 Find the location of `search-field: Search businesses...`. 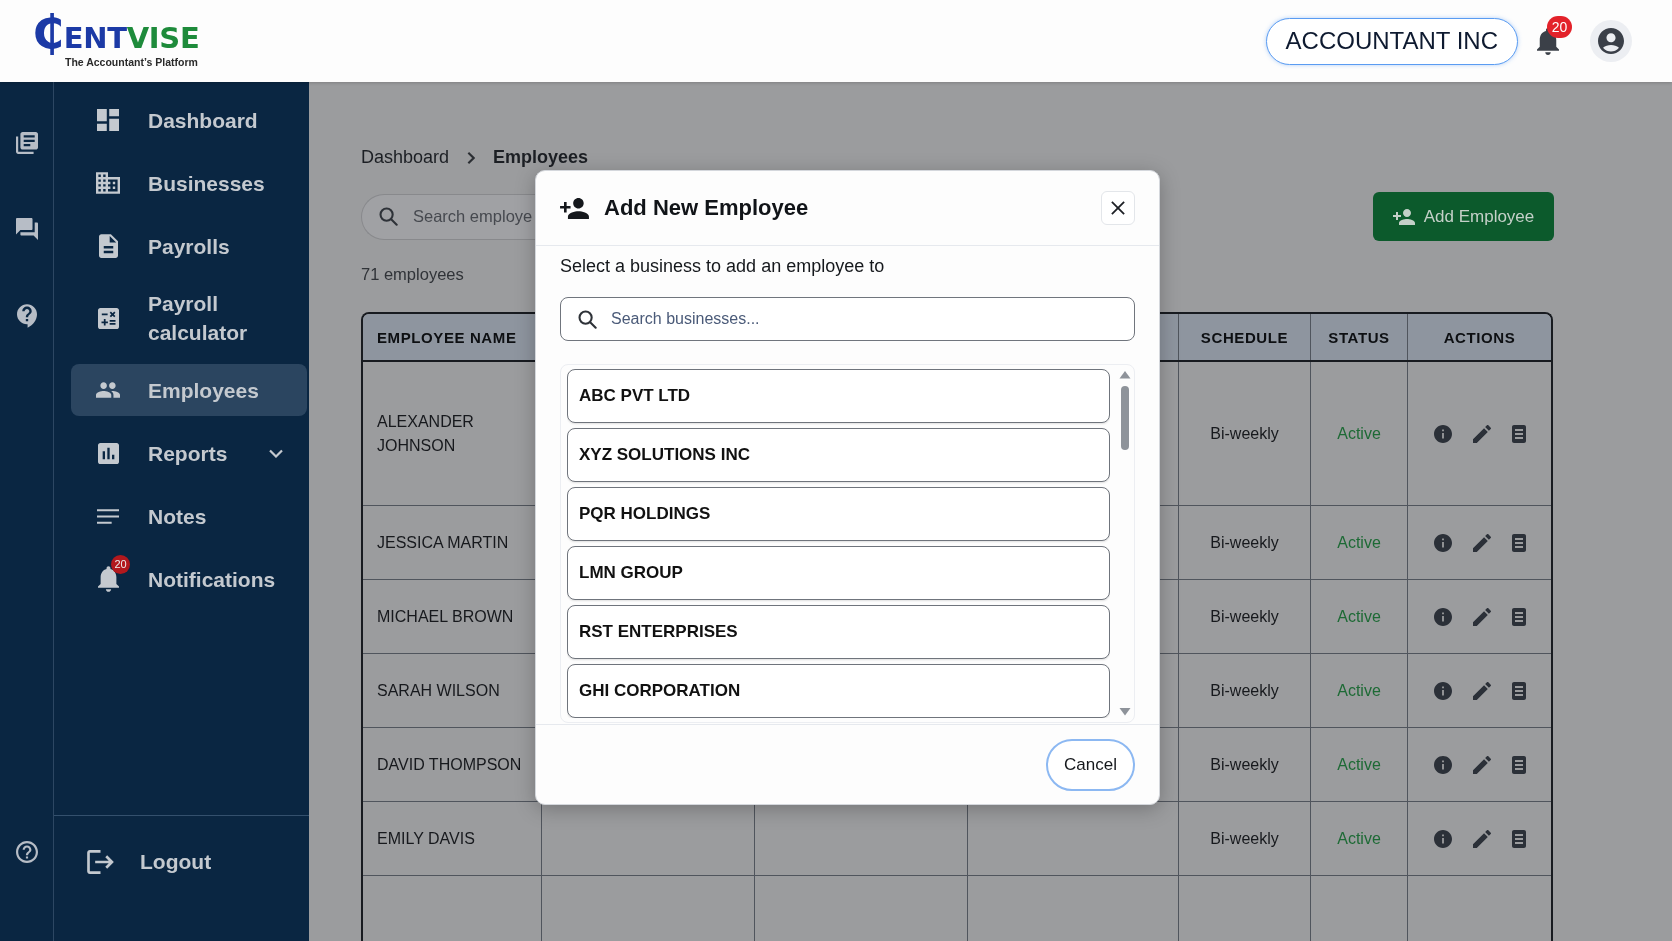

search-field: Search businesses... is located at coordinates (847, 319).